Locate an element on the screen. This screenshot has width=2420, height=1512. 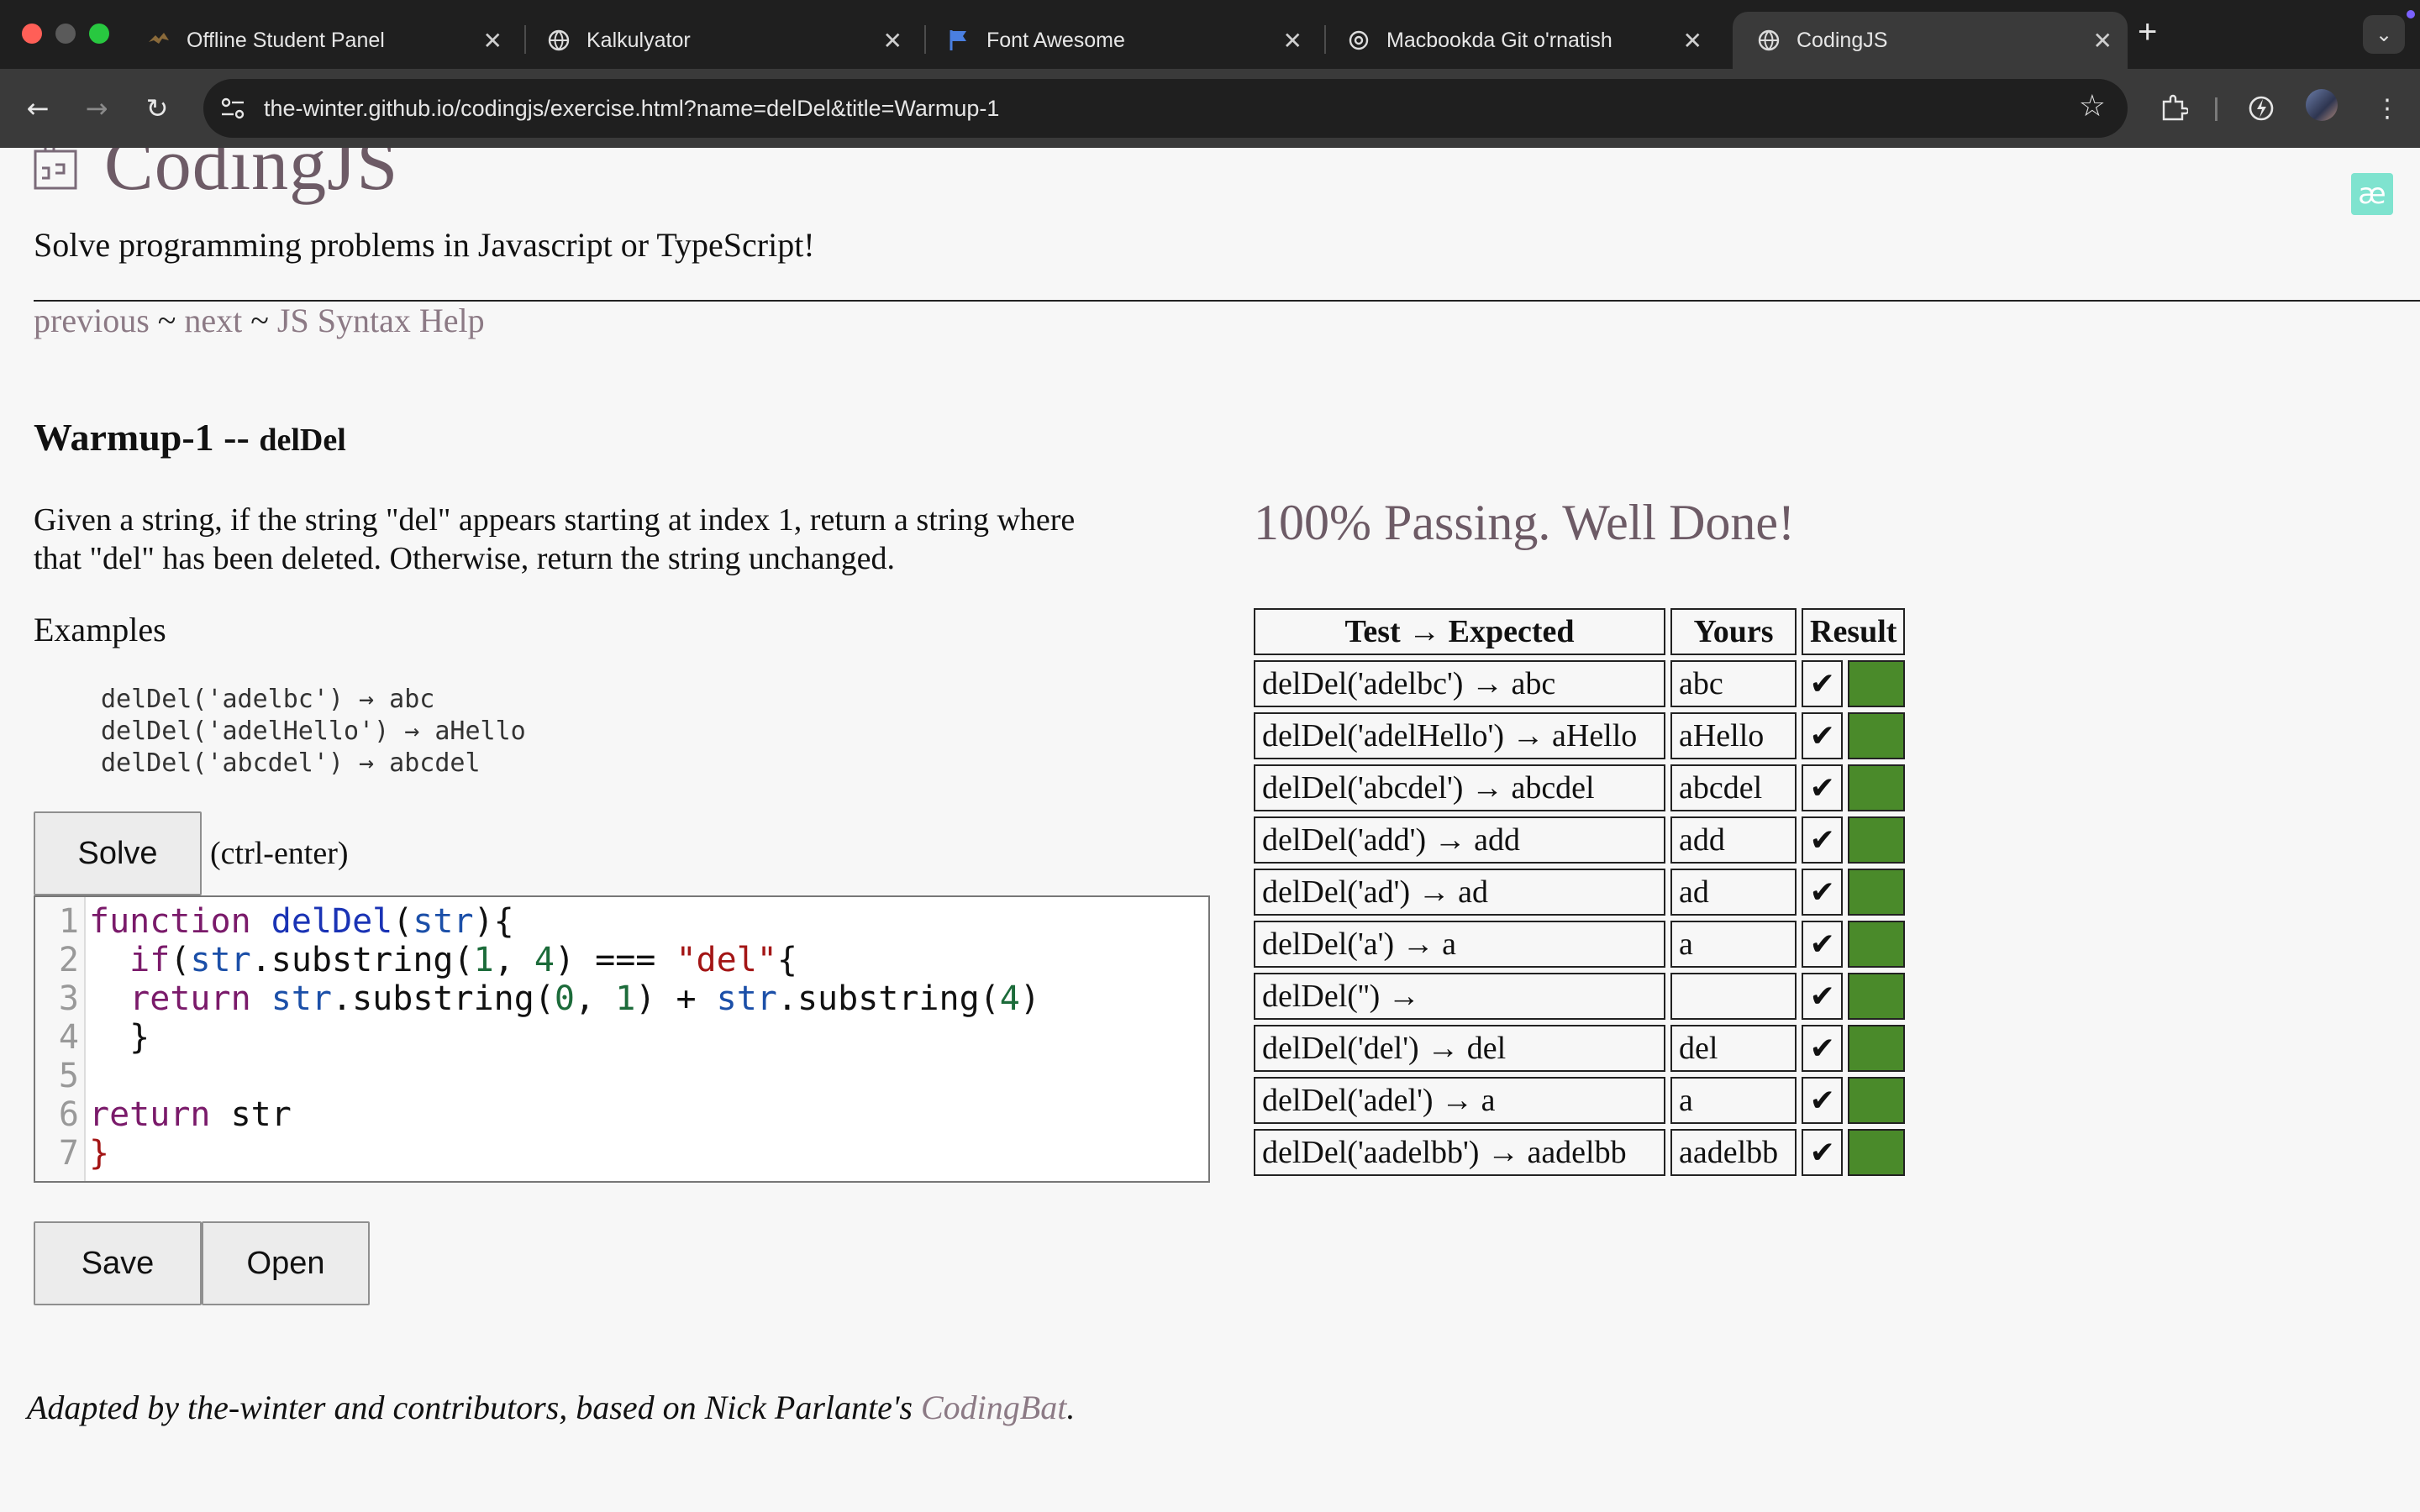
solve-button: Solve is located at coordinates (118, 853).